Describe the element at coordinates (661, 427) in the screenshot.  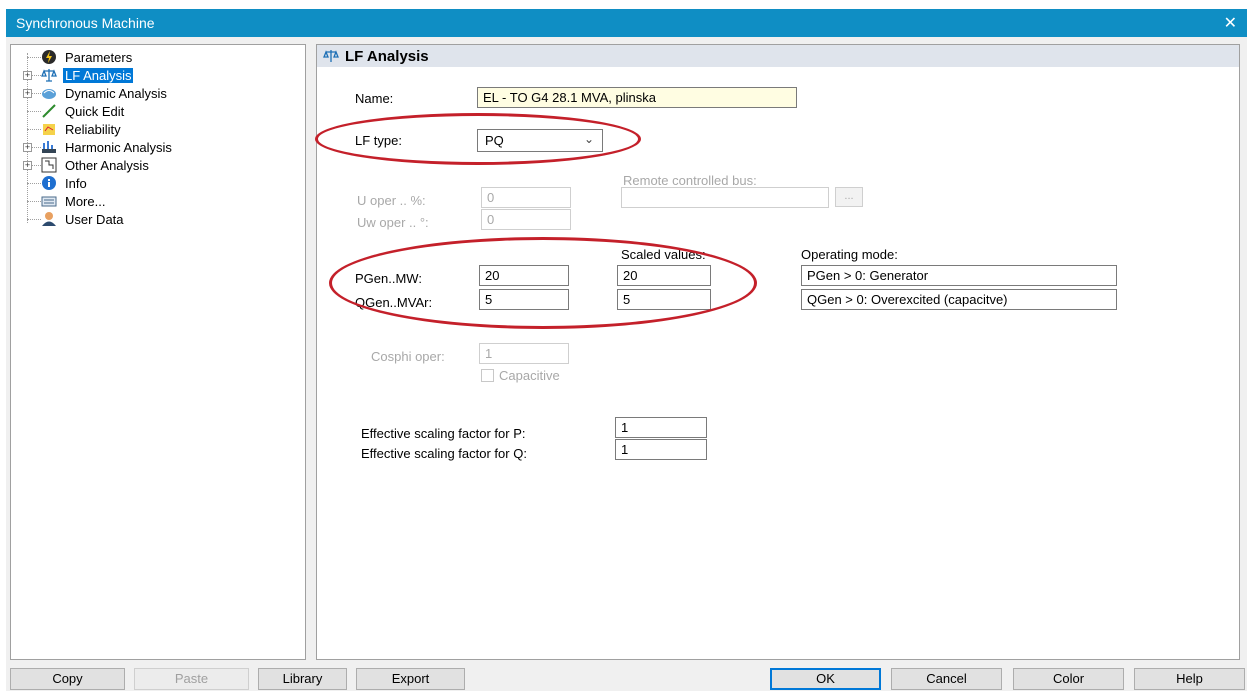
I see `eff-scaling-p-field: 1` at that location.